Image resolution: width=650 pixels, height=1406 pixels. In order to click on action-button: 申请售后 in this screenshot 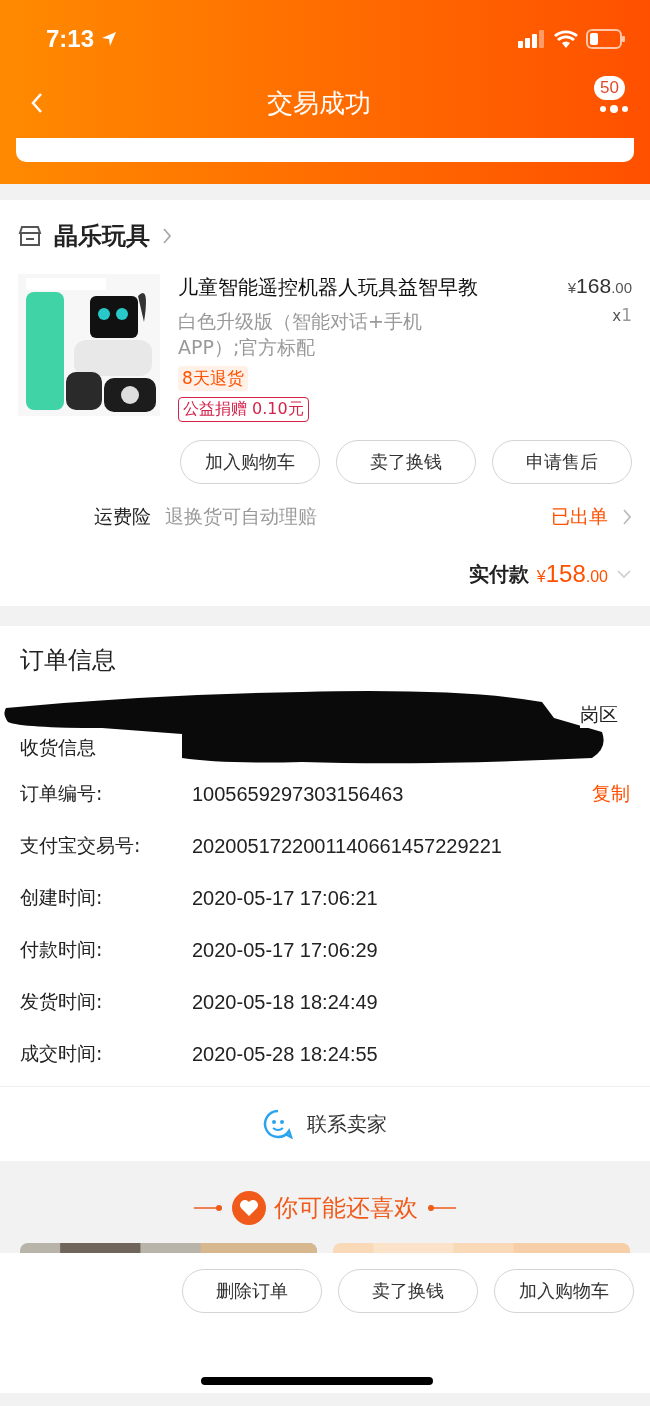, I will do `click(562, 462)`.